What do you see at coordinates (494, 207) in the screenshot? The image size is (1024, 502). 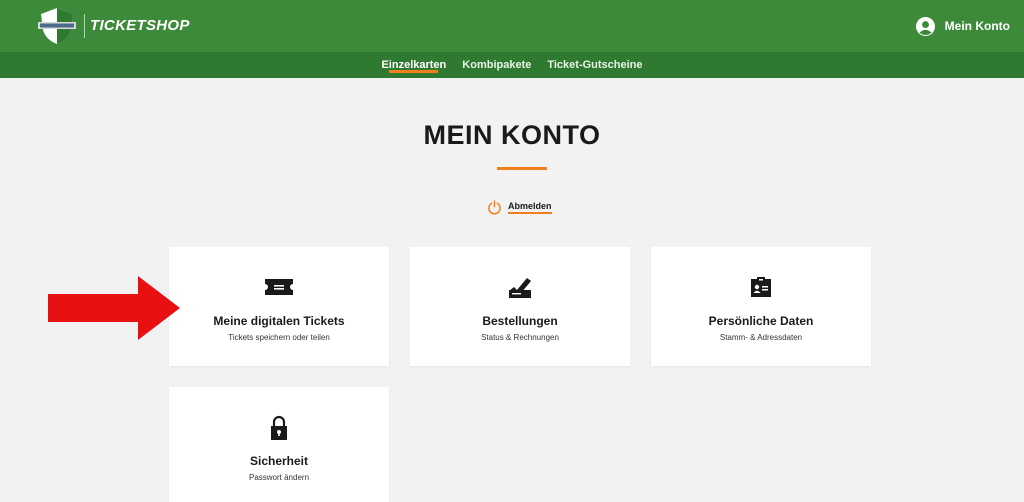 I see `power-icon` at bounding box center [494, 207].